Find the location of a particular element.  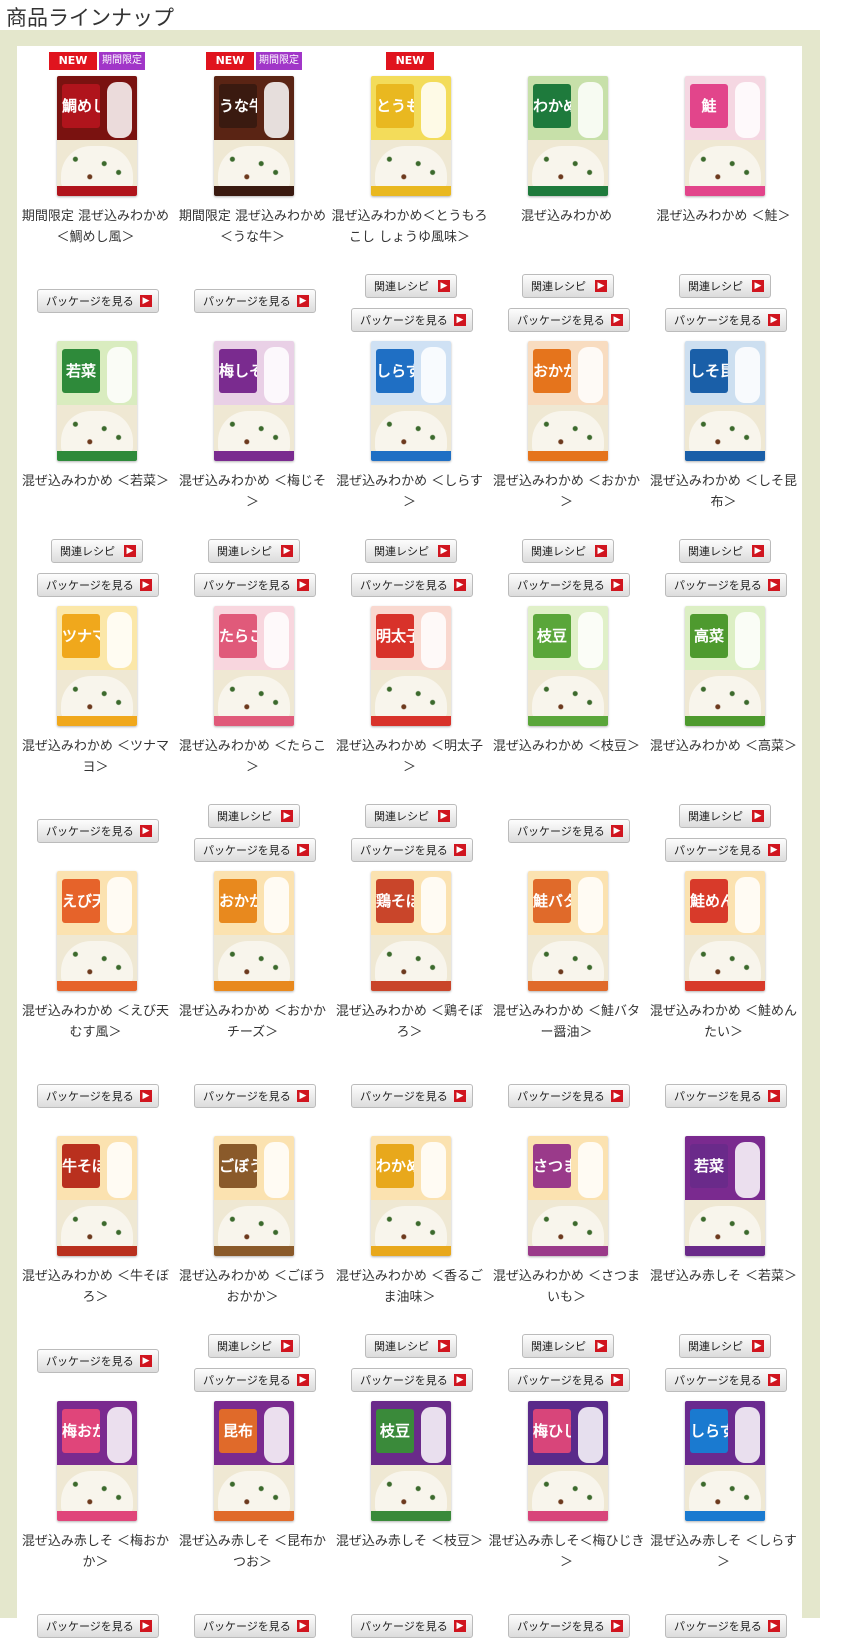

product-package-image: 高菜 is located at coordinates (725, 666).